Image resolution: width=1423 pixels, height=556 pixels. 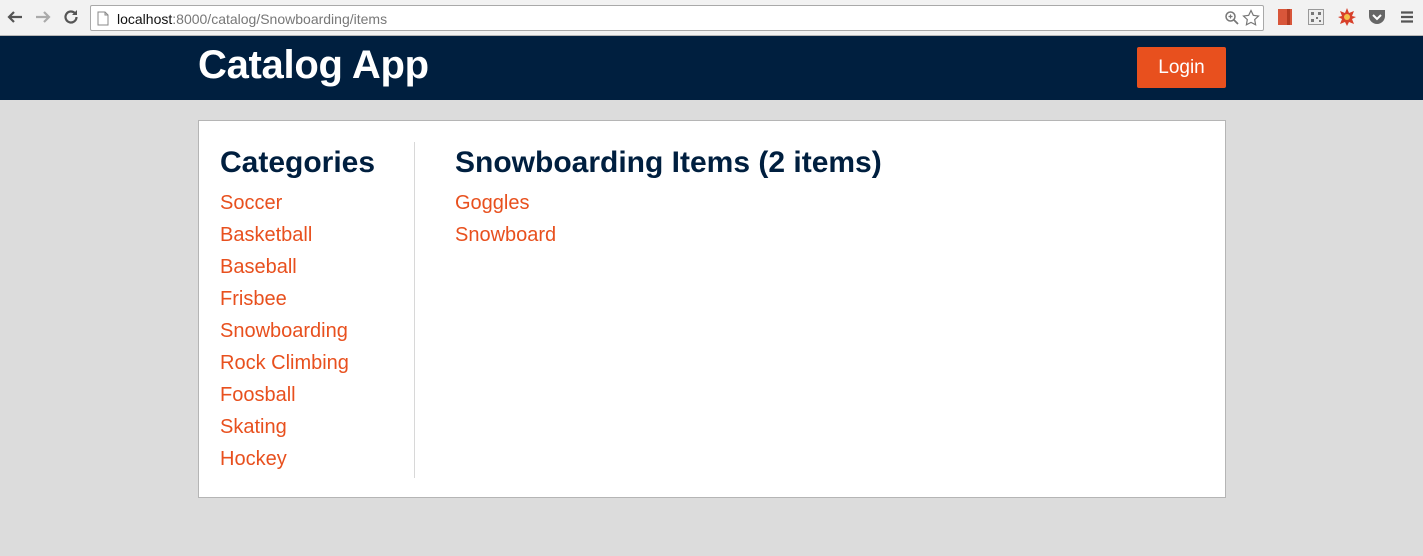 I want to click on bookmark-star-icon, so click(x=1251, y=18).